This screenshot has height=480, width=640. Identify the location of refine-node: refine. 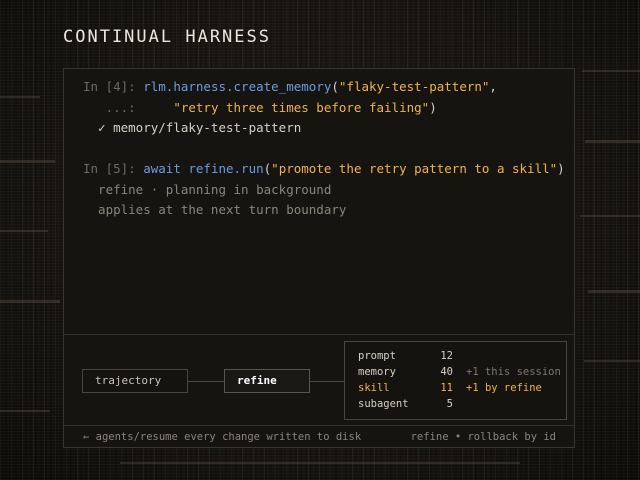
(267, 381).